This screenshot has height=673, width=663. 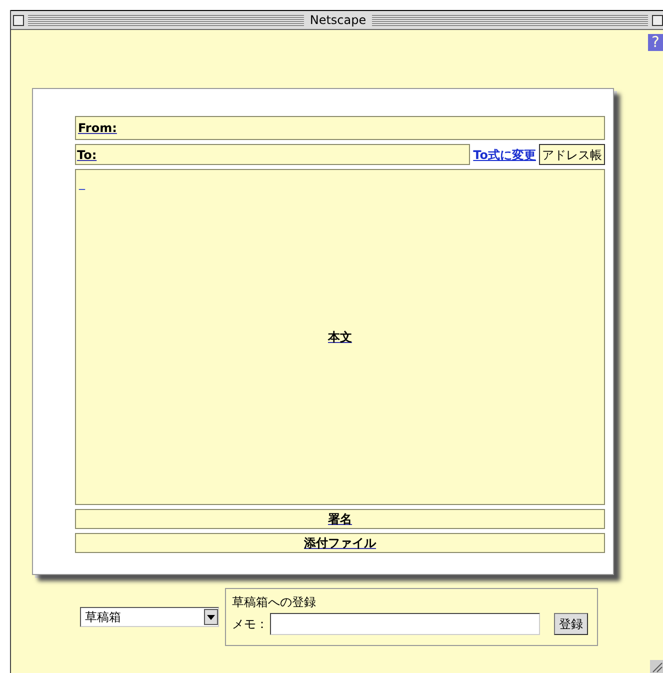 What do you see at coordinates (211, 617) in the screenshot?
I see `dropdown-arrow-icon` at bounding box center [211, 617].